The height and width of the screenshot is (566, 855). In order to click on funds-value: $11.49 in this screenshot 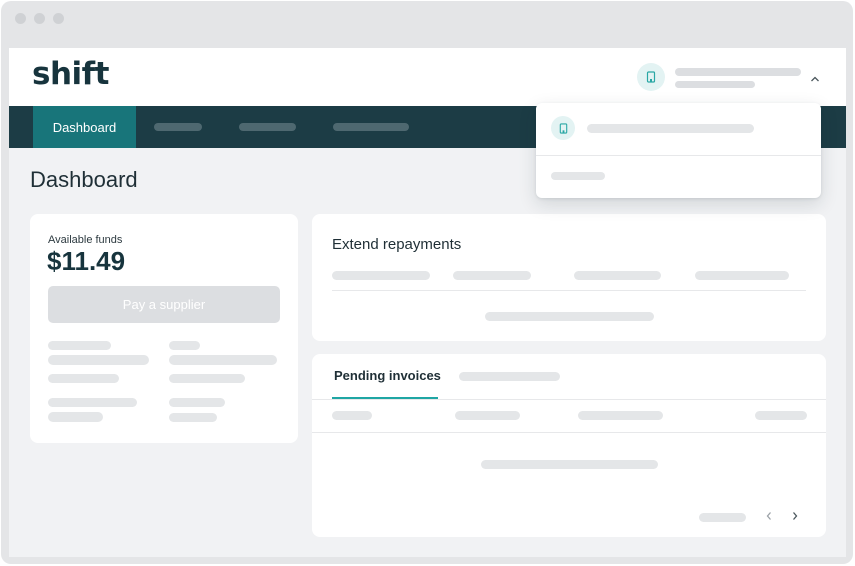, I will do `click(86, 261)`.